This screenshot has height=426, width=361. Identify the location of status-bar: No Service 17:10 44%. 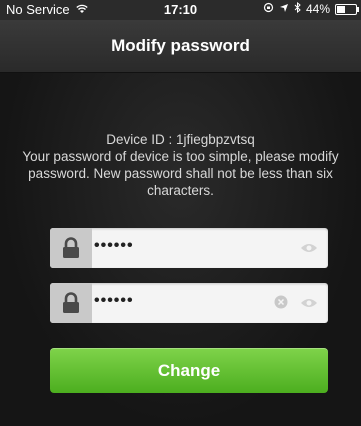
(180, 10).